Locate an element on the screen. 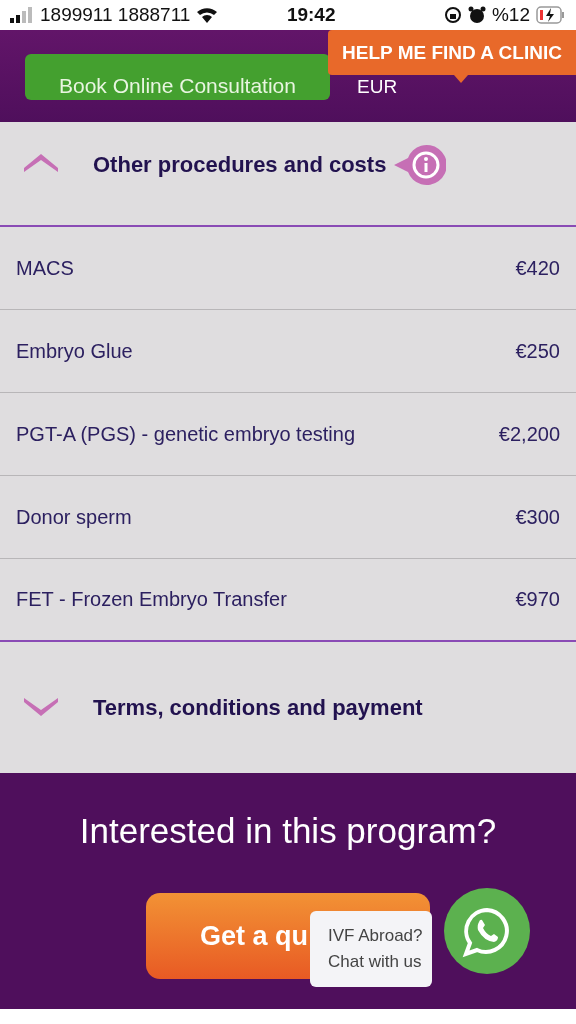 This screenshot has height=1024, width=576. chevron-down-icon is located at coordinates (41, 707).